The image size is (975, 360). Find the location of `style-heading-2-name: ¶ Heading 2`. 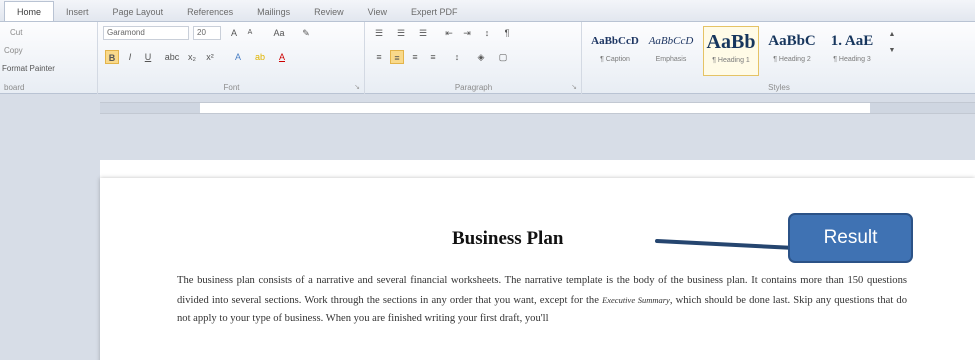

style-heading-2-name: ¶ Heading 2 is located at coordinates (792, 59).